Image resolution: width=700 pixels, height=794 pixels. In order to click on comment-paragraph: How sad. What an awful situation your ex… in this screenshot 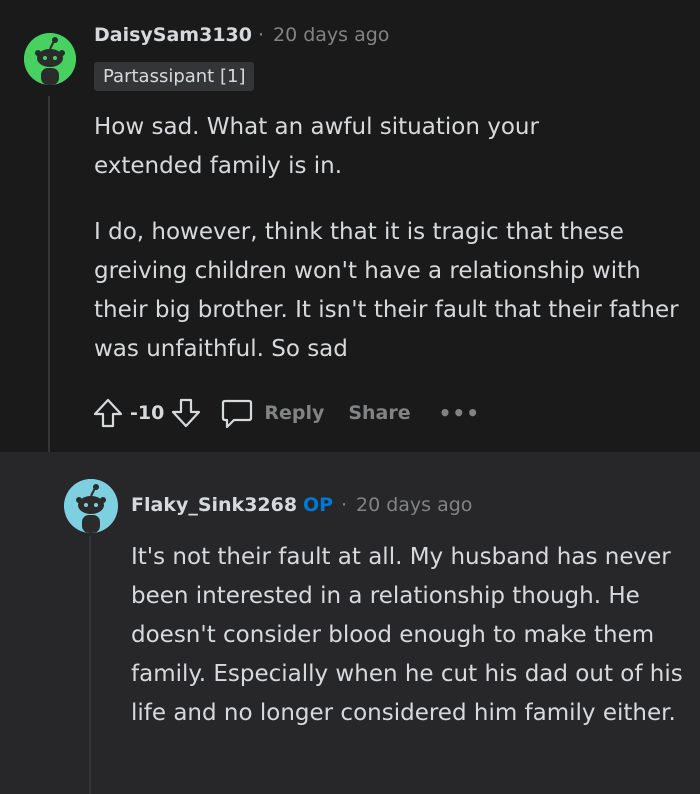, I will do `click(316, 146)`.